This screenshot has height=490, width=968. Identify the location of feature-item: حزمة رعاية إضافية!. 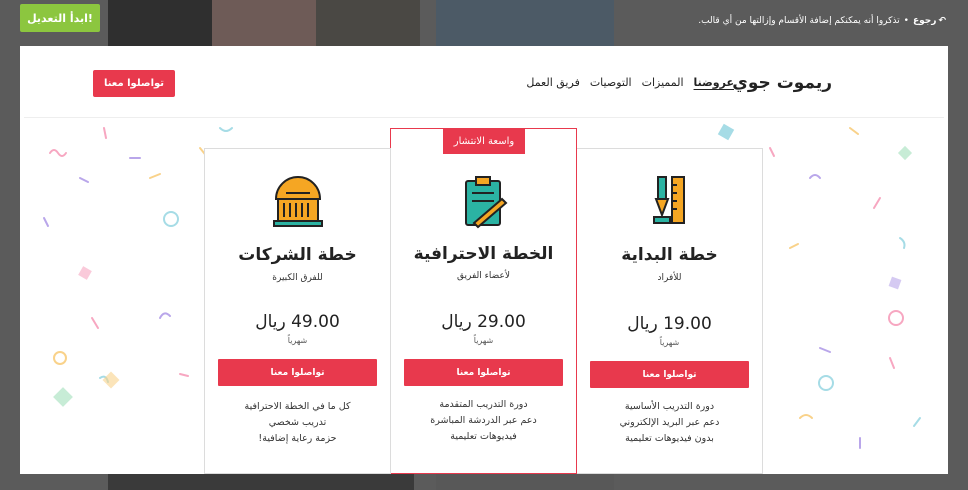
(297, 438).